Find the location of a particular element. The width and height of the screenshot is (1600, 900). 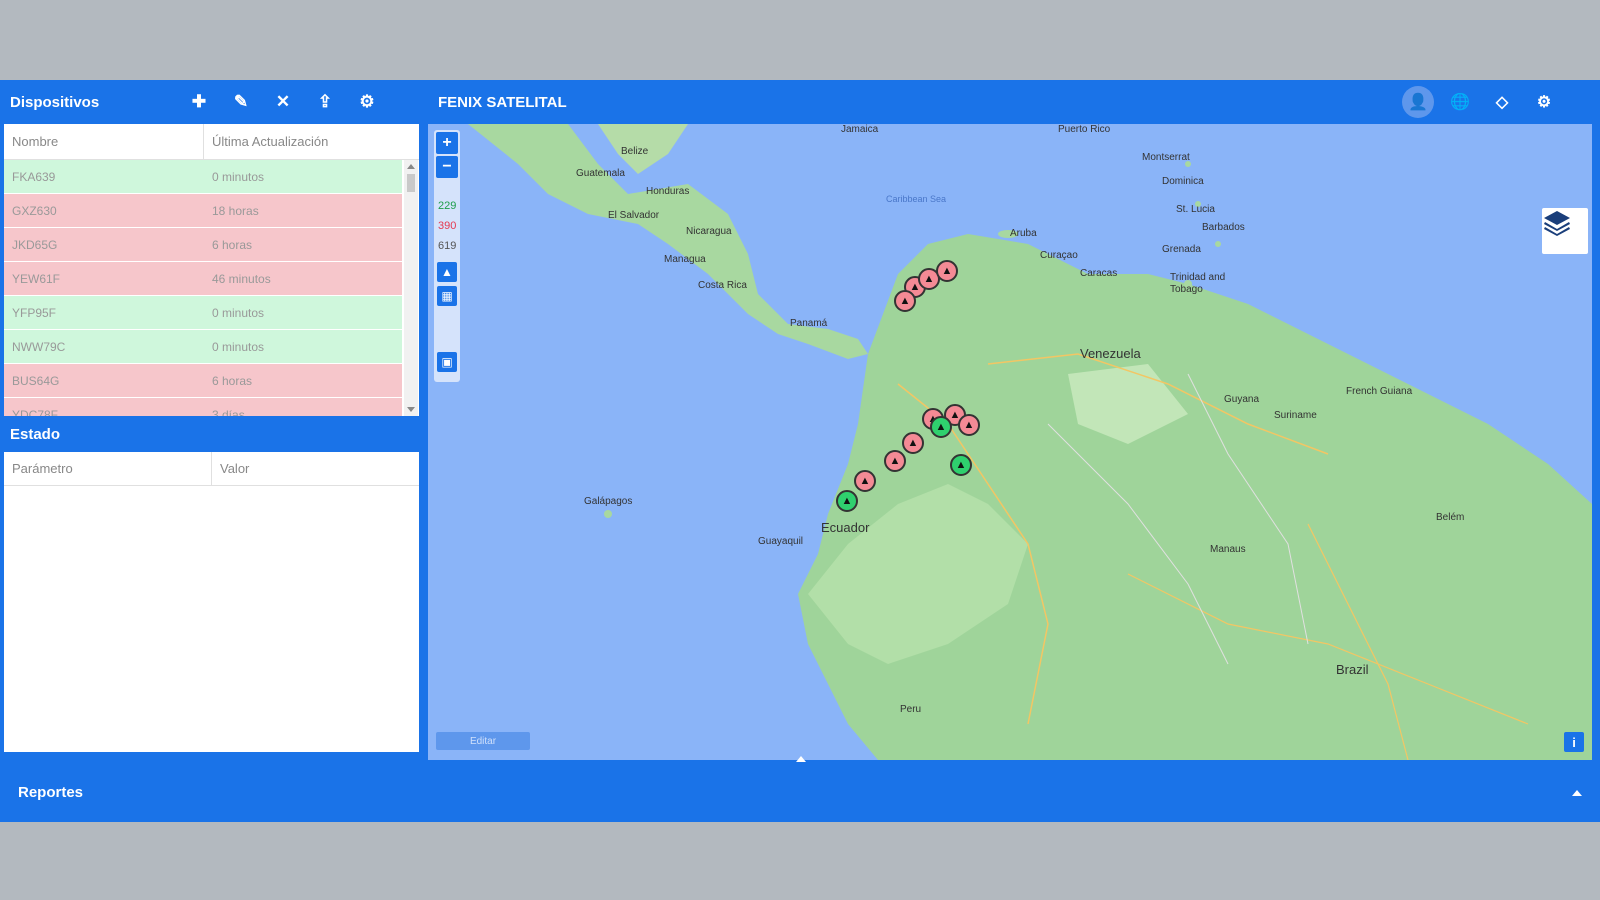

map-label-suriname: Suriname is located at coordinates (1295, 415).